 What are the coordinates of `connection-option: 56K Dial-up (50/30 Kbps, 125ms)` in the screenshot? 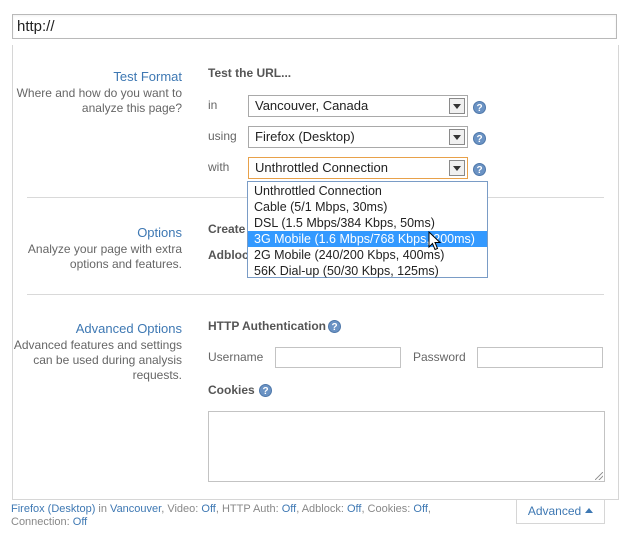 It's located at (367, 271).